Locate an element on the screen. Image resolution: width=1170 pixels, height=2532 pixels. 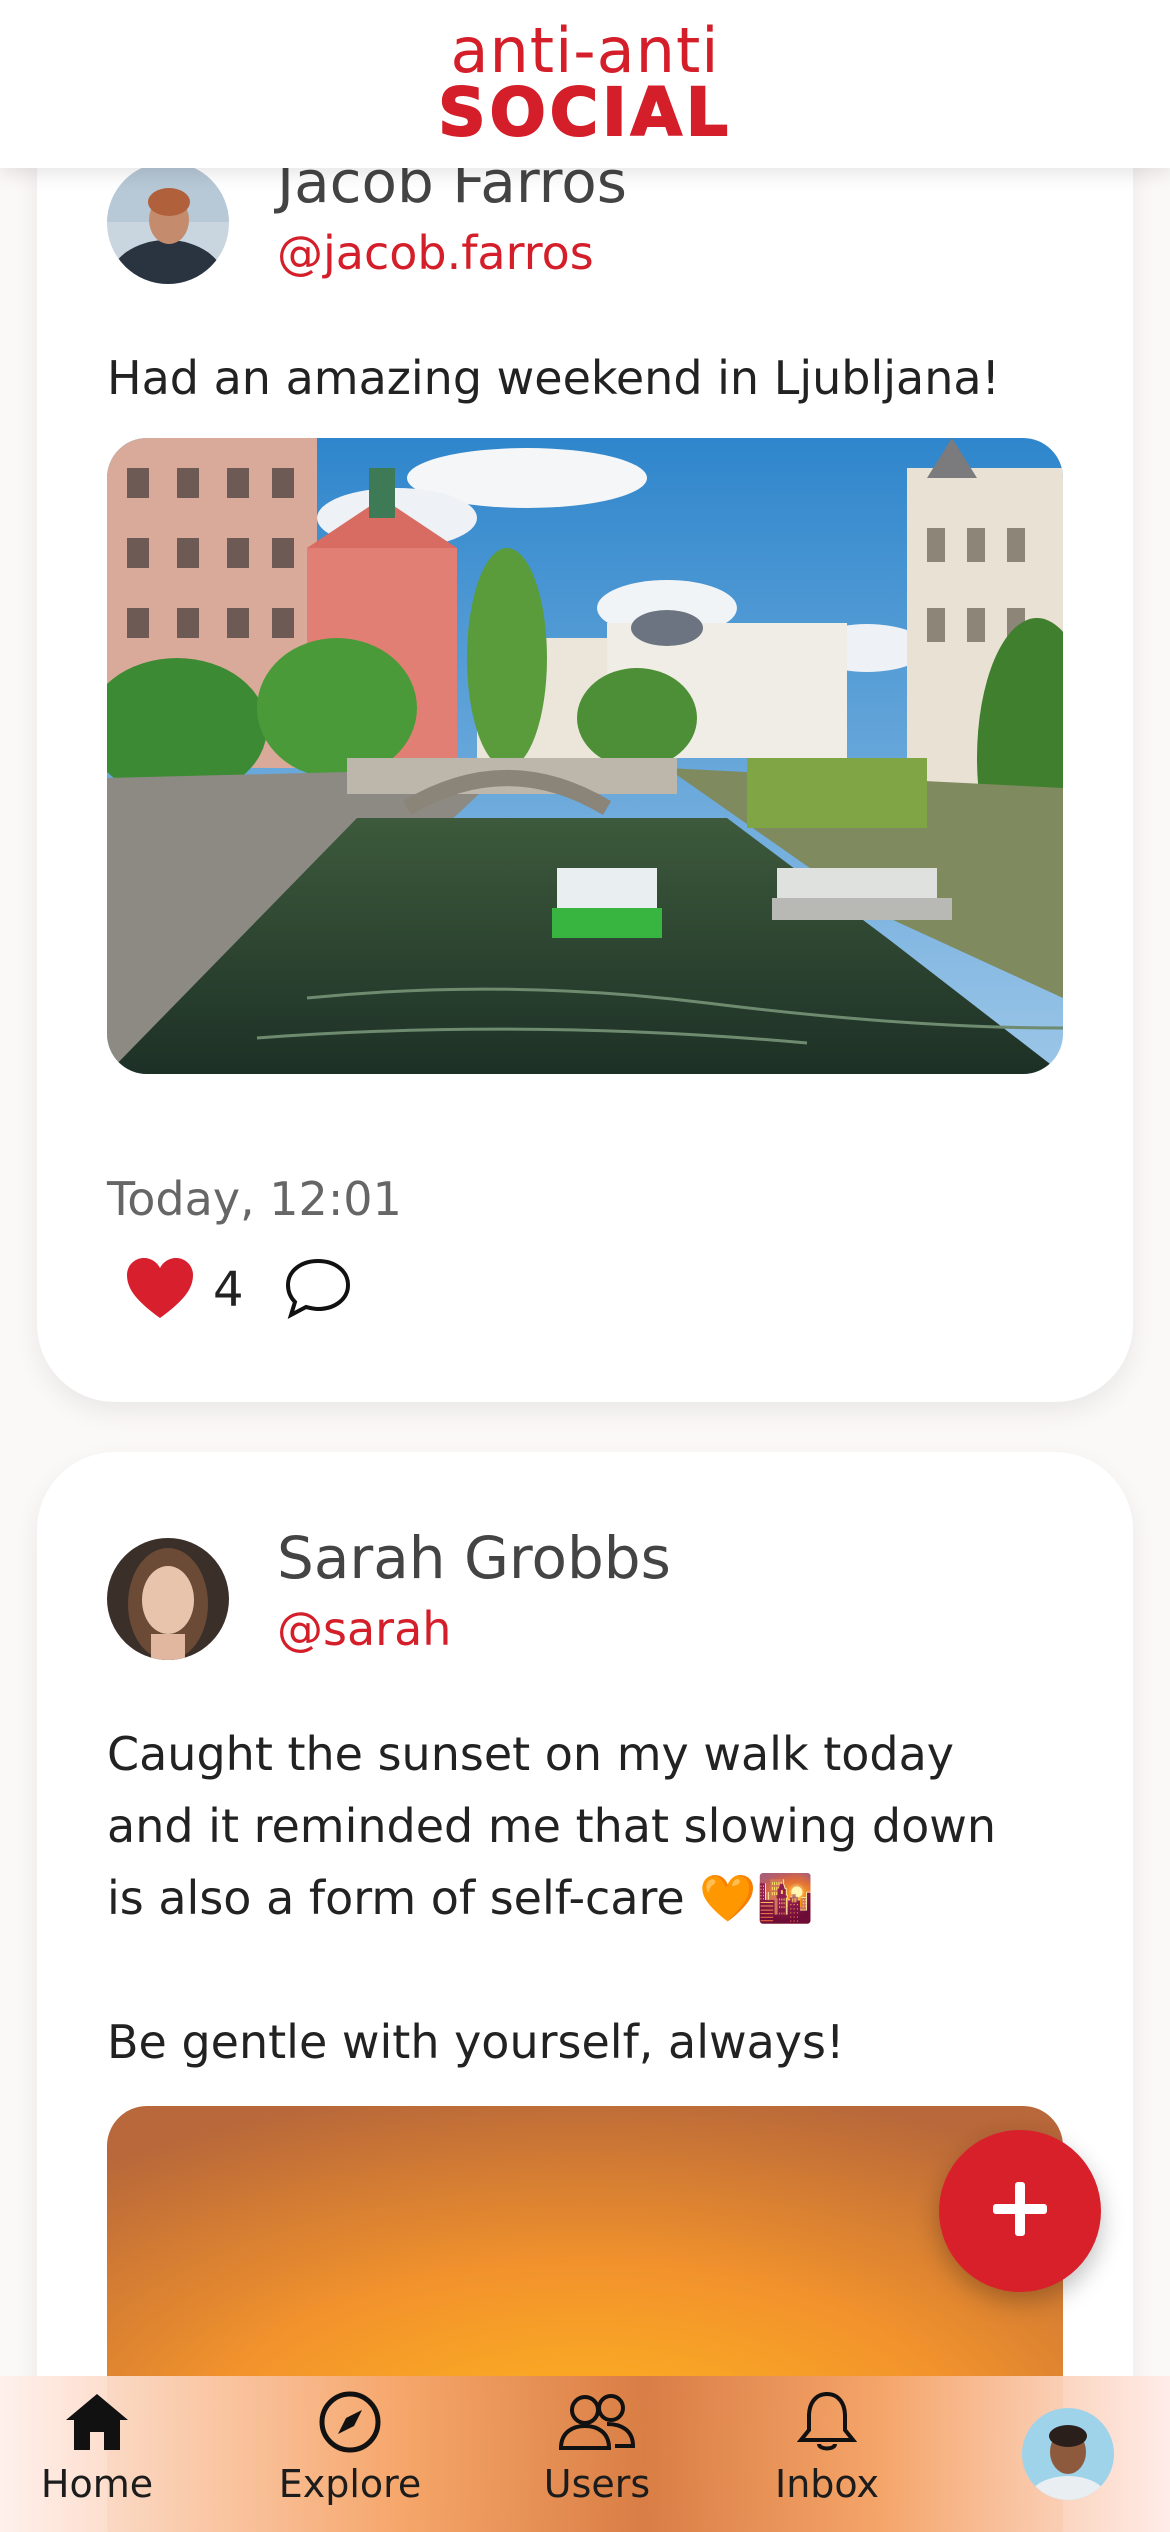
nav-label: Explore is located at coordinates (350, 2484).